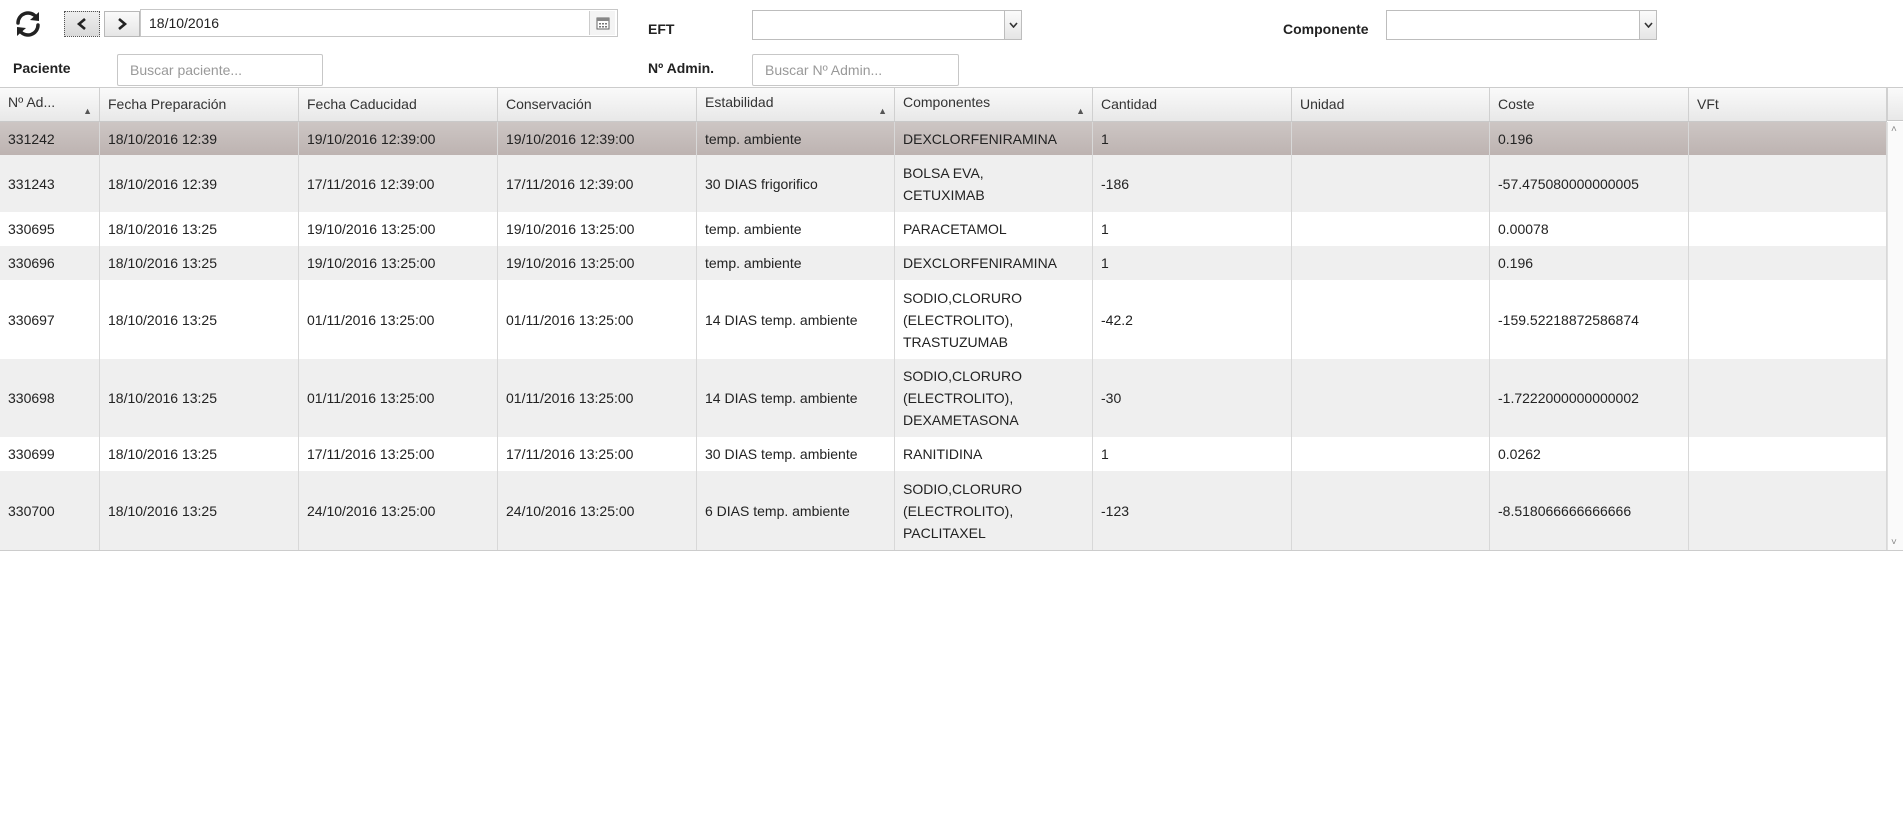 This screenshot has height=818, width=1903. I want to click on column-label: Fecha Preparación, so click(167, 104).